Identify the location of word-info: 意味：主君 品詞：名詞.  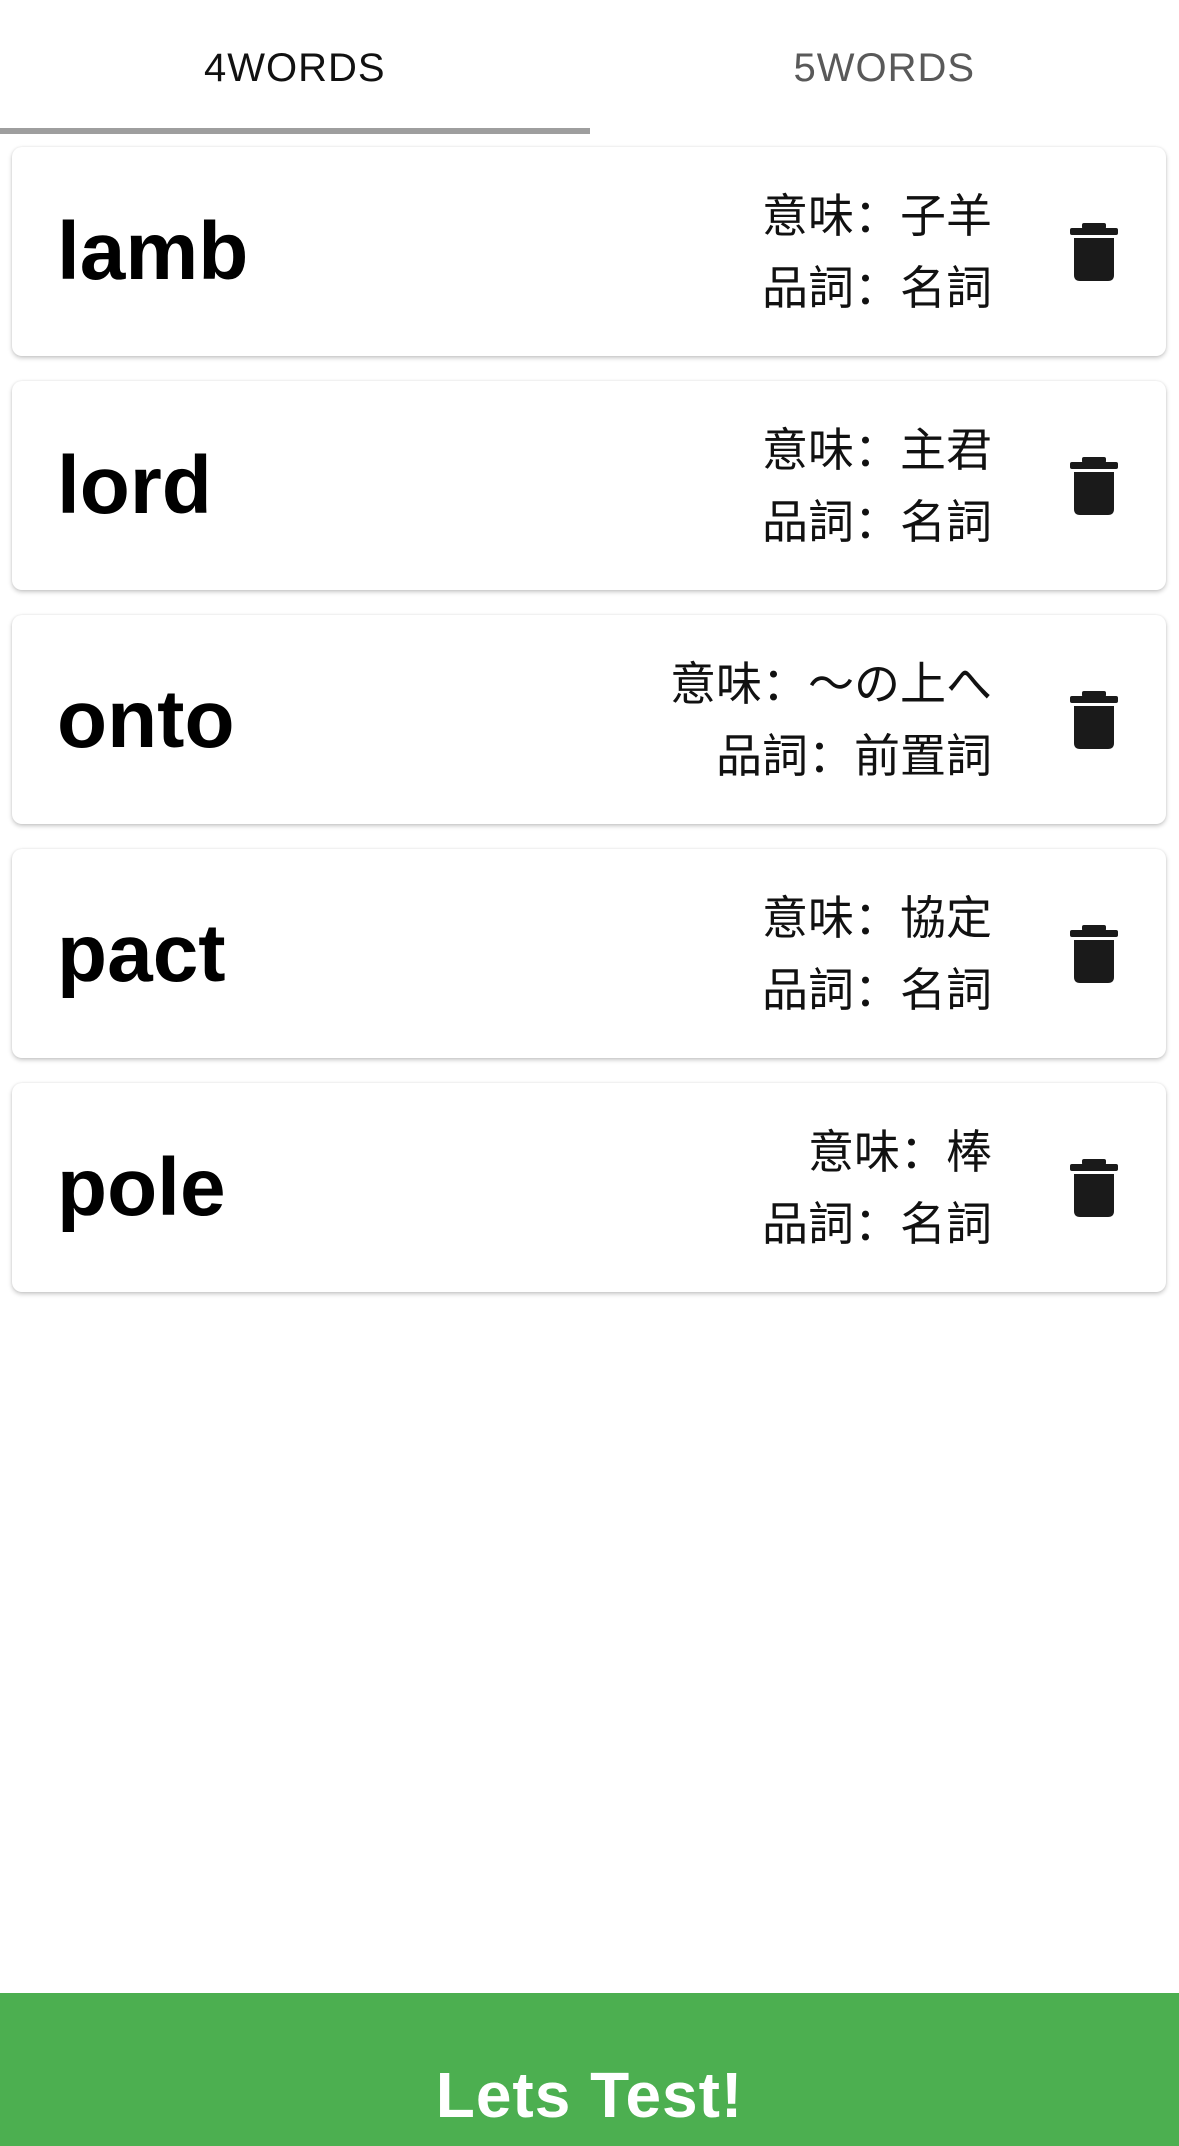
(877, 486).